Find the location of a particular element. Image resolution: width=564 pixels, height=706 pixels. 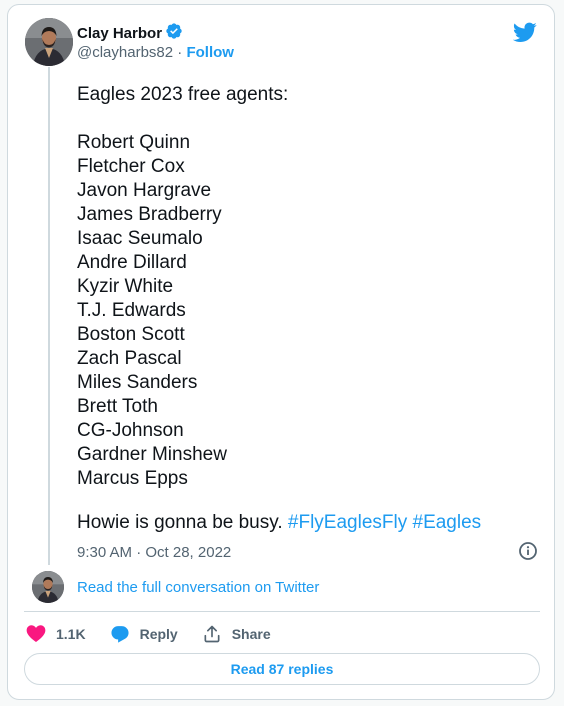

author-name: Clay Harbor is located at coordinates (119, 34).